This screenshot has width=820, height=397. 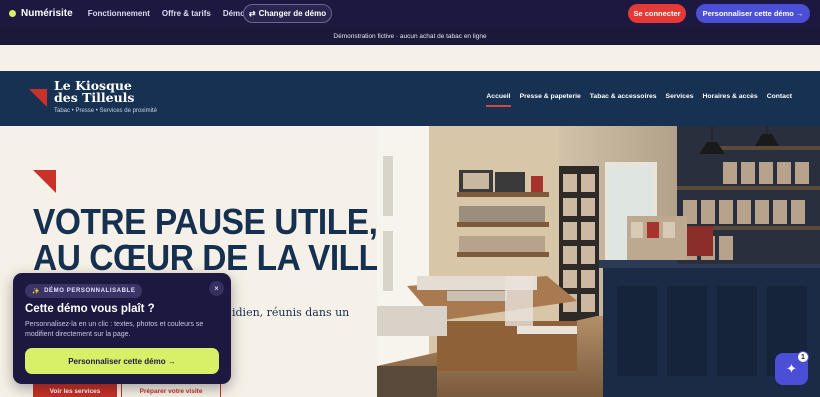 What do you see at coordinates (216, 288) in the screenshot?
I see `popup-close-button: ×` at bounding box center [216, 288].